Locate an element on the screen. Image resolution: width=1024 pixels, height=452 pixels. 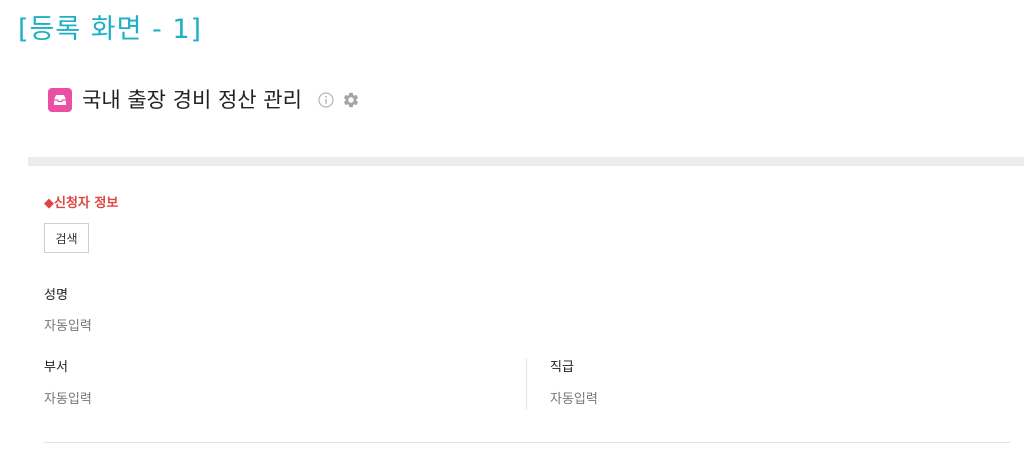
position-field: 자동입력 is located at coordinates (574, 400).